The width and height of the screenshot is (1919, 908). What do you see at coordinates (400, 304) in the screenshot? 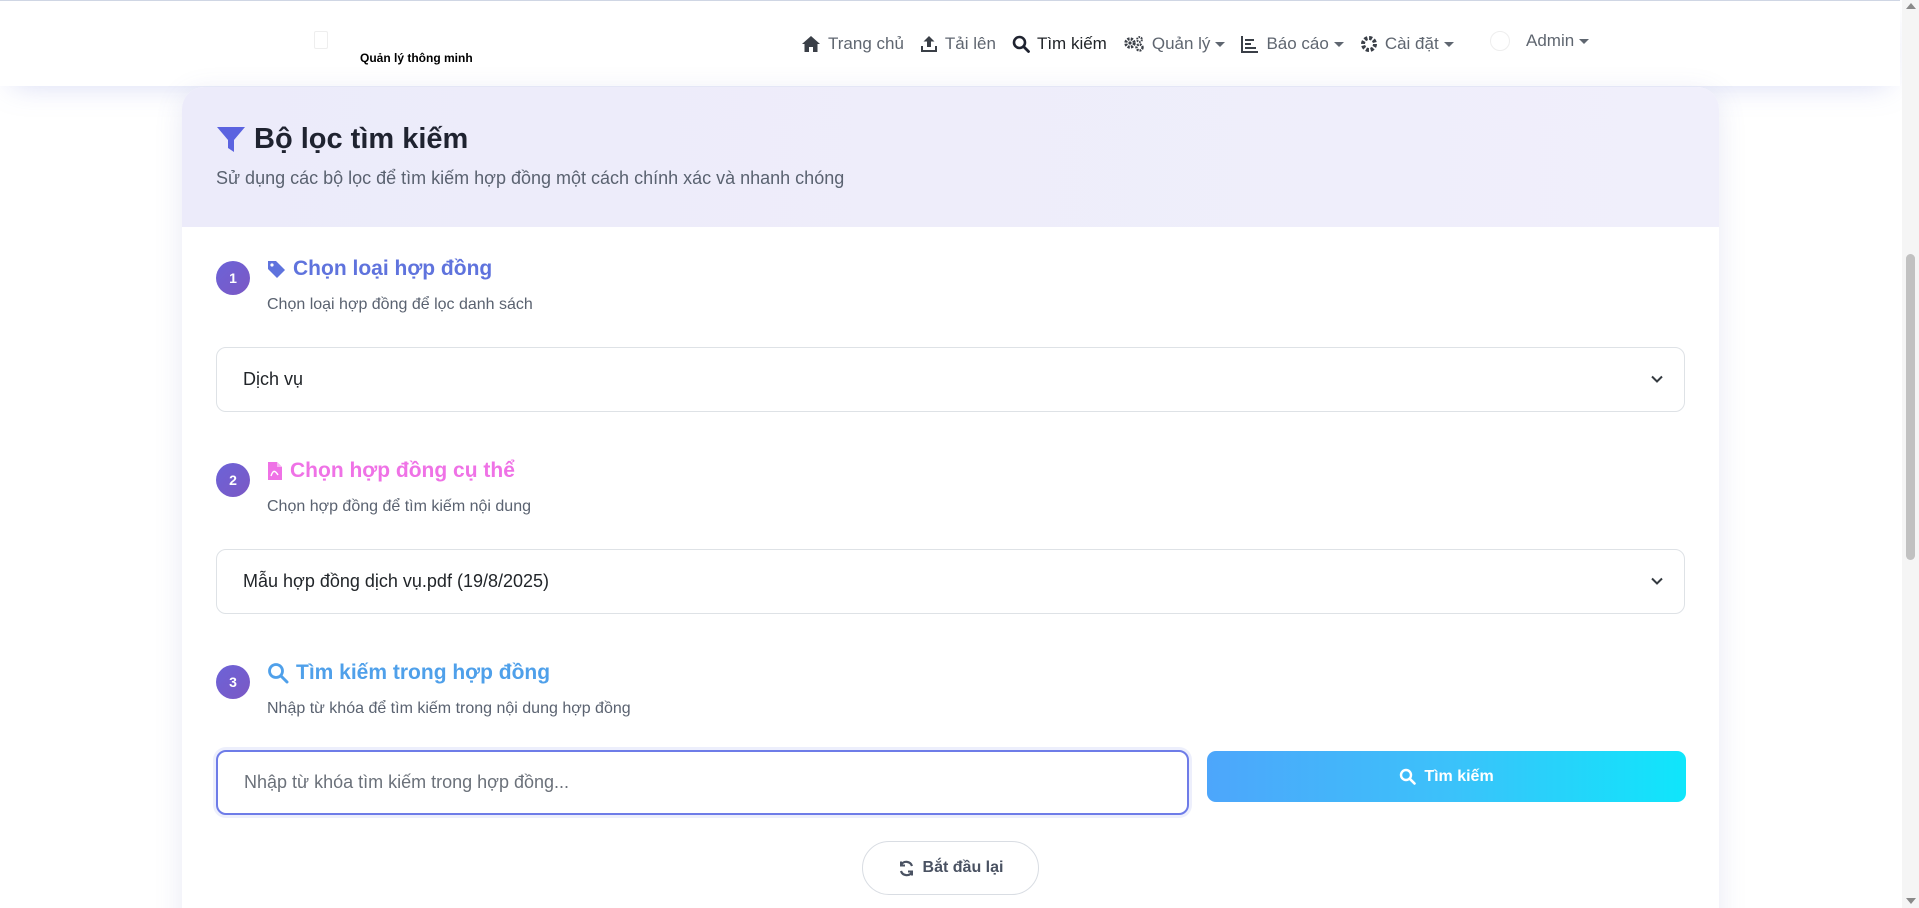
I see `step-description: Chọn loại hợp đồng để lọc danh sách` at bounding box center [400, 304].